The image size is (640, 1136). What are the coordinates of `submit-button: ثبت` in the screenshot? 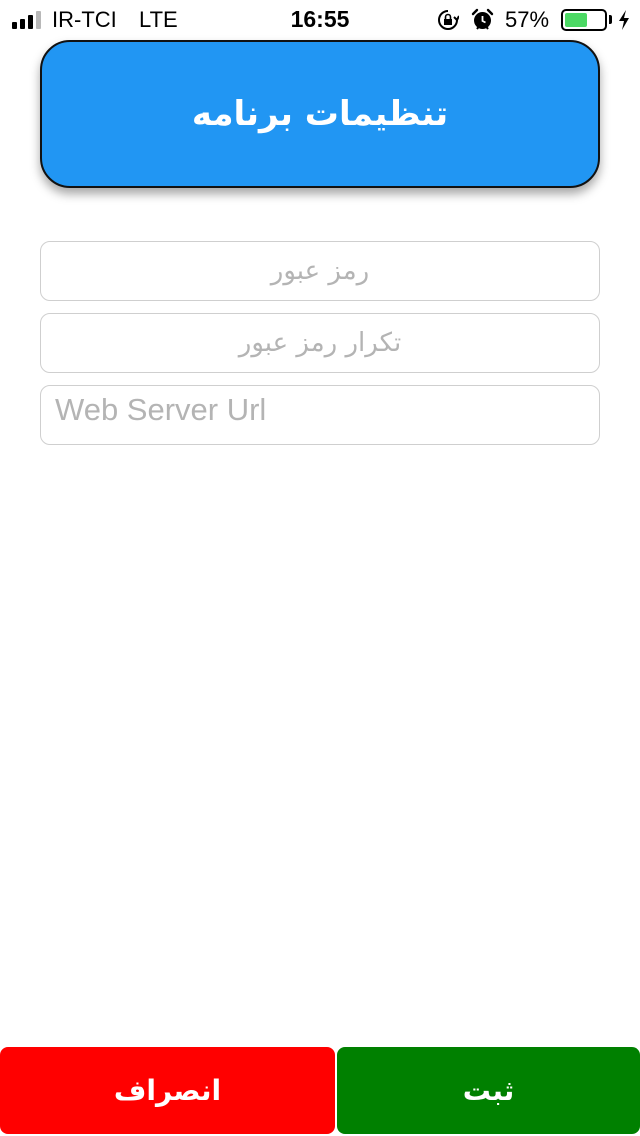 It's located at (488, 1090).